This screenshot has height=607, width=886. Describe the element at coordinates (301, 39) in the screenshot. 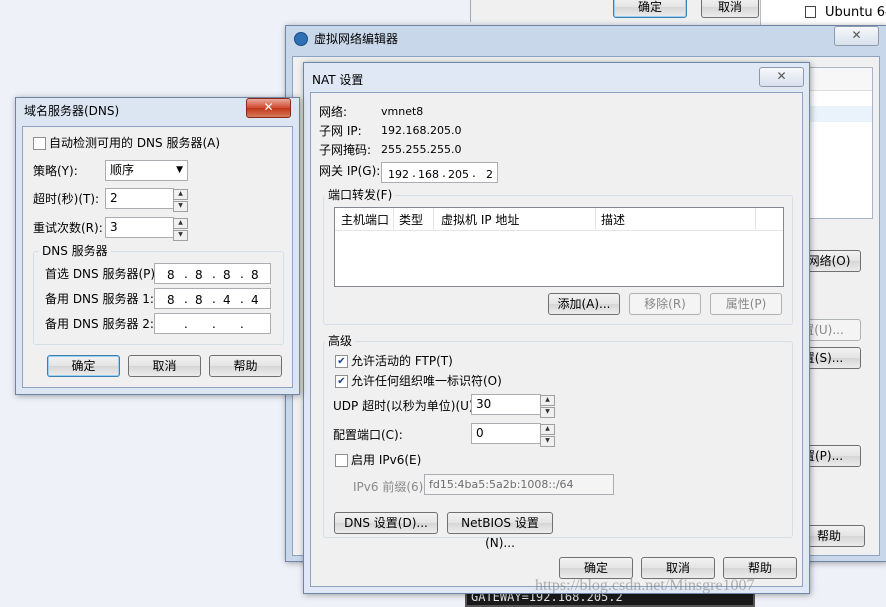

I see `network-editor-icon` at that location.